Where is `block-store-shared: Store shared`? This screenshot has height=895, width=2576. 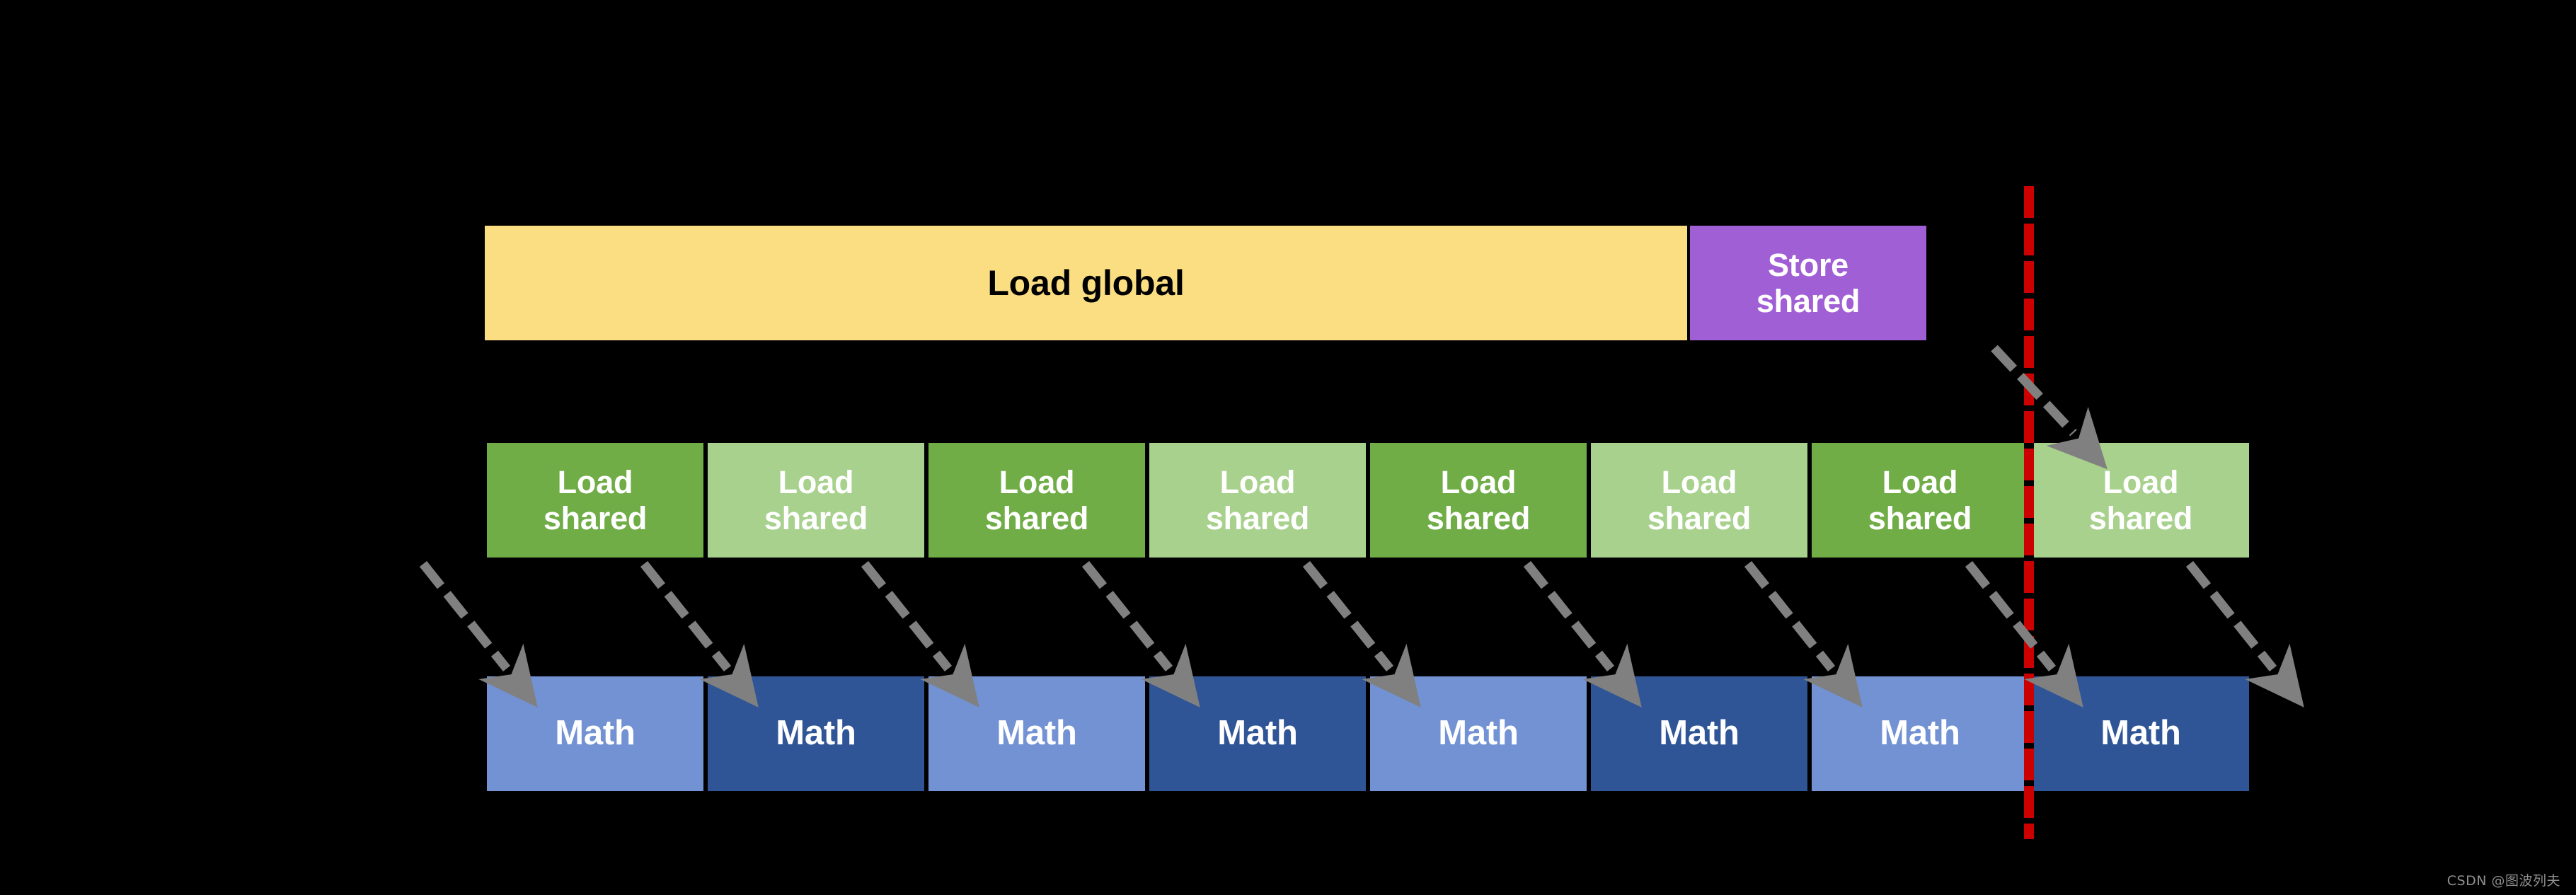
block-store-shared: Store shared is located at coordinates (1808, 283).